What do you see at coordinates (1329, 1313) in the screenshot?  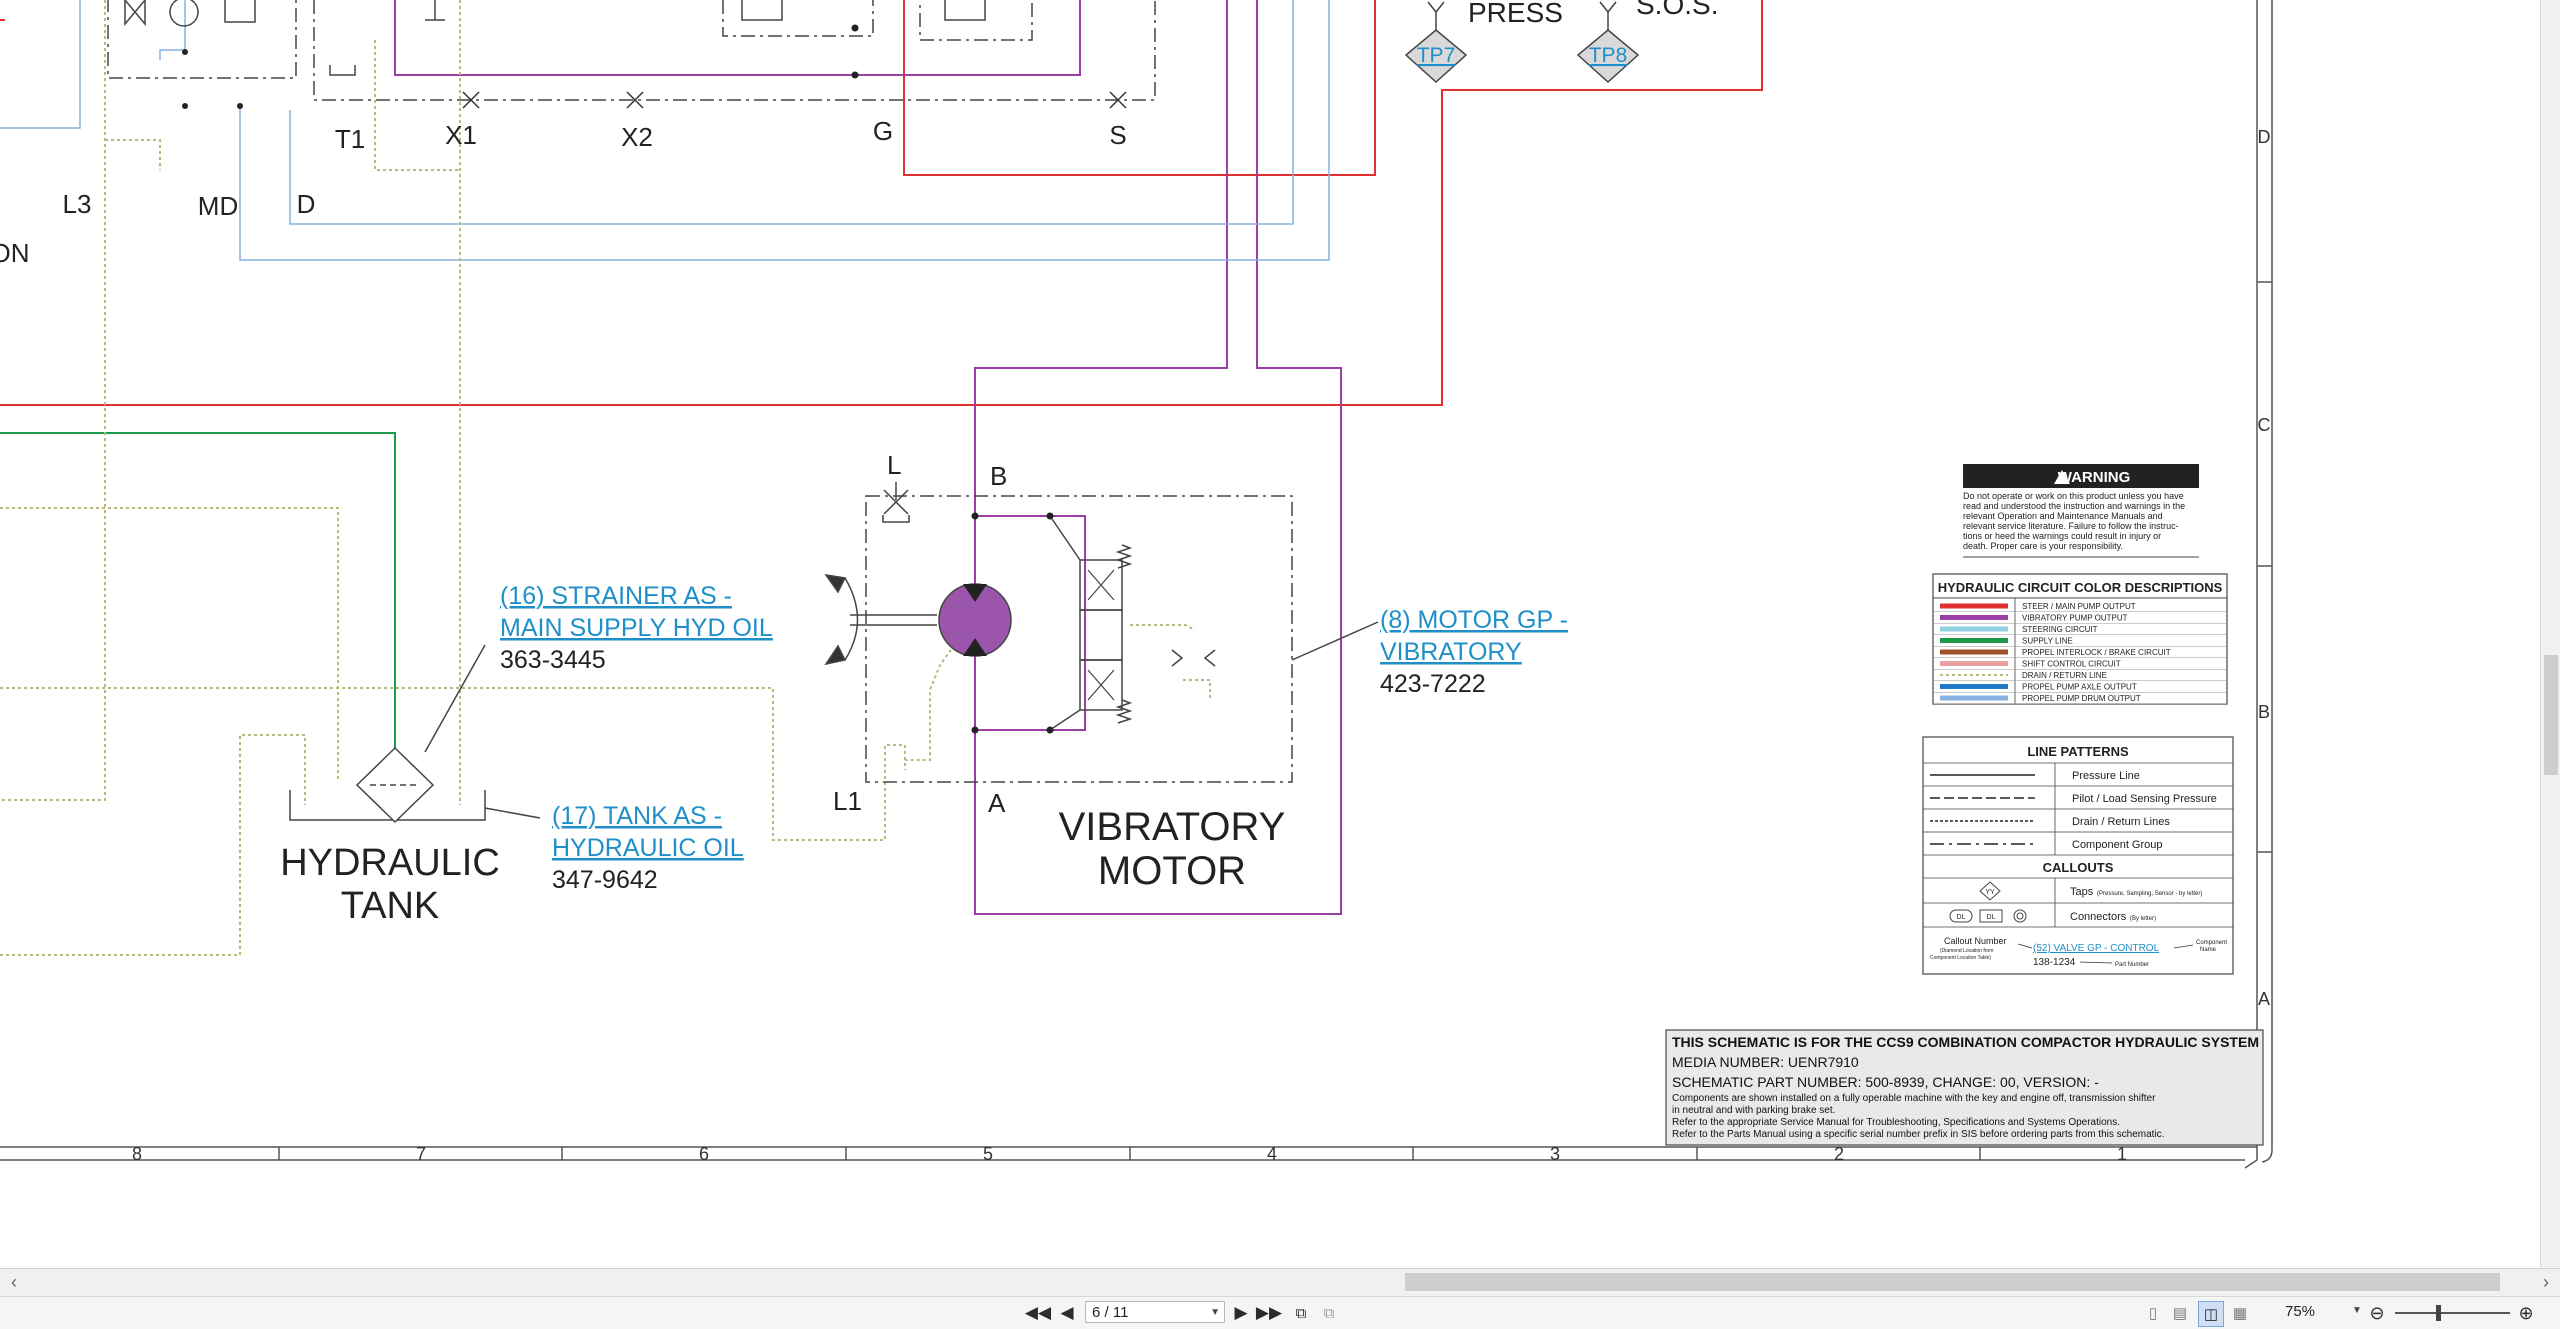 I see `paste-page-icon: ⧉` at bounding box center [1329, 1313].